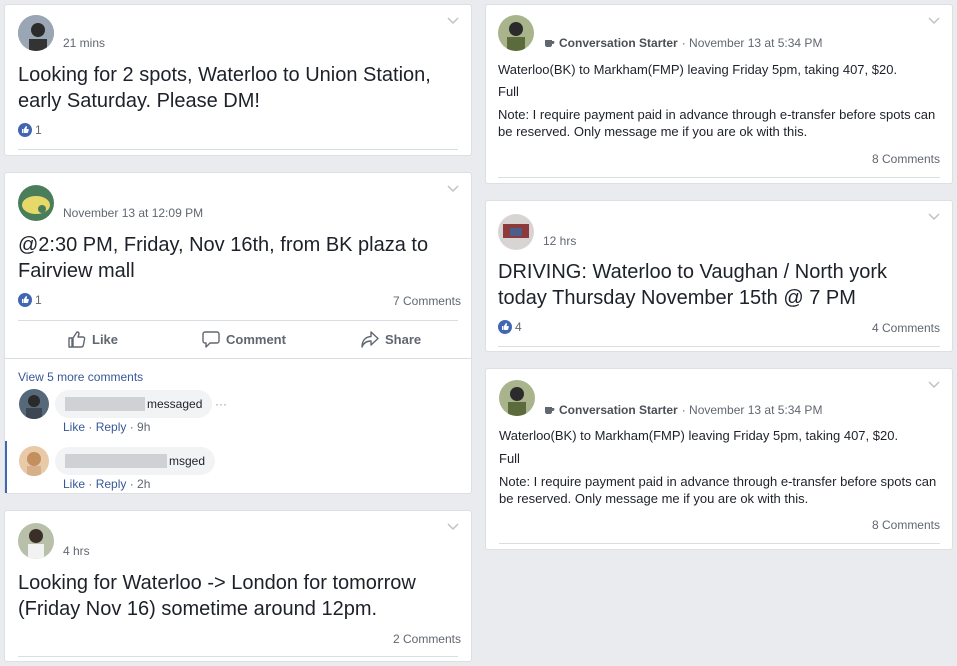 The height and width of the screenshot is (666, 957). What do you see at coordinates (143, 484) in the screenshot?
I see `comment-age: 2h` at bounding box center [143, 484].